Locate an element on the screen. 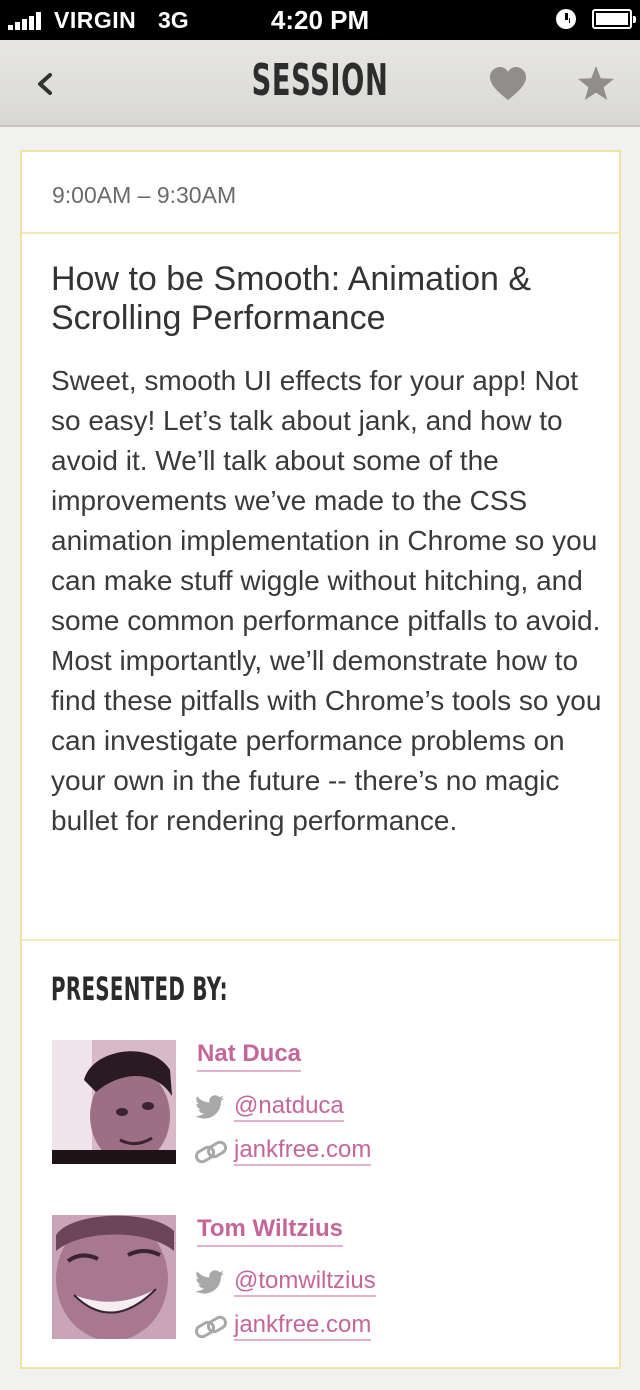 This screenshot has width=640, height=1390. back-chevron-icon is located at coordinates (46, 84).